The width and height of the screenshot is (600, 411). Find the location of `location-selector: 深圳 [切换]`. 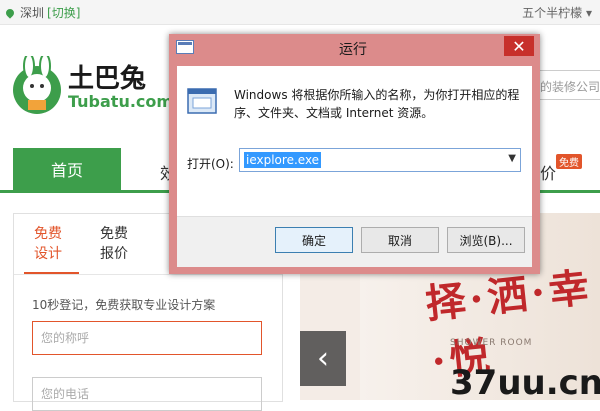

location-selector: 深圳 [切换] is located at coordinates (42, 12).